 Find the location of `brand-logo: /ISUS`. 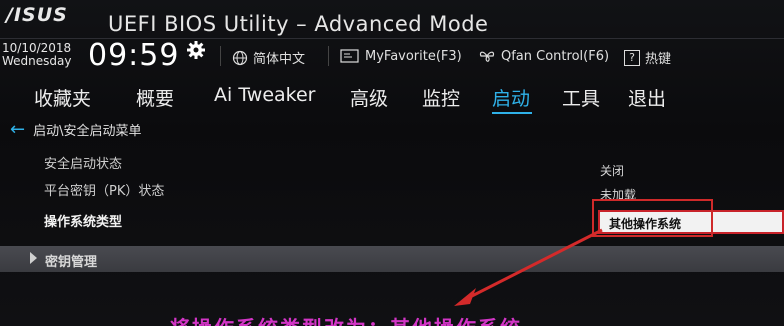

brand-logo: /ISUS is located at coordinates (37, 15).